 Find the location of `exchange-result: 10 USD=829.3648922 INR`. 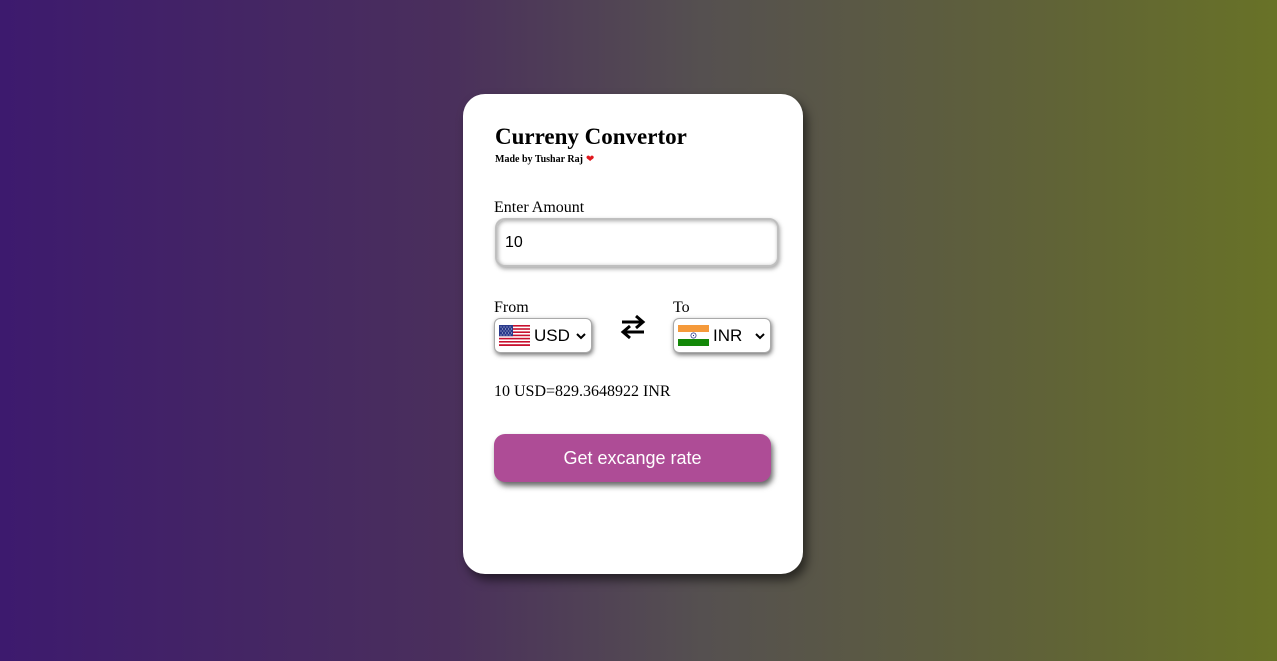

exchange-result: 10 USD=829.3648922 INR is located at coordinates (582, 391).